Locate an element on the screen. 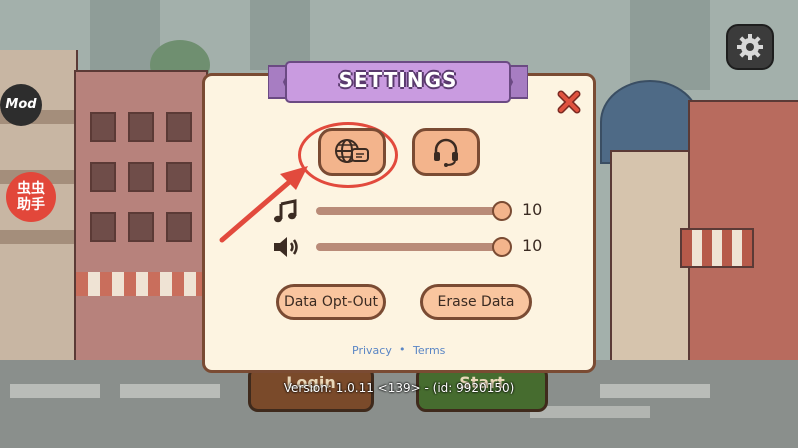 The image size is (798, 448). speaker-icon is located at coordinates (286, 247).